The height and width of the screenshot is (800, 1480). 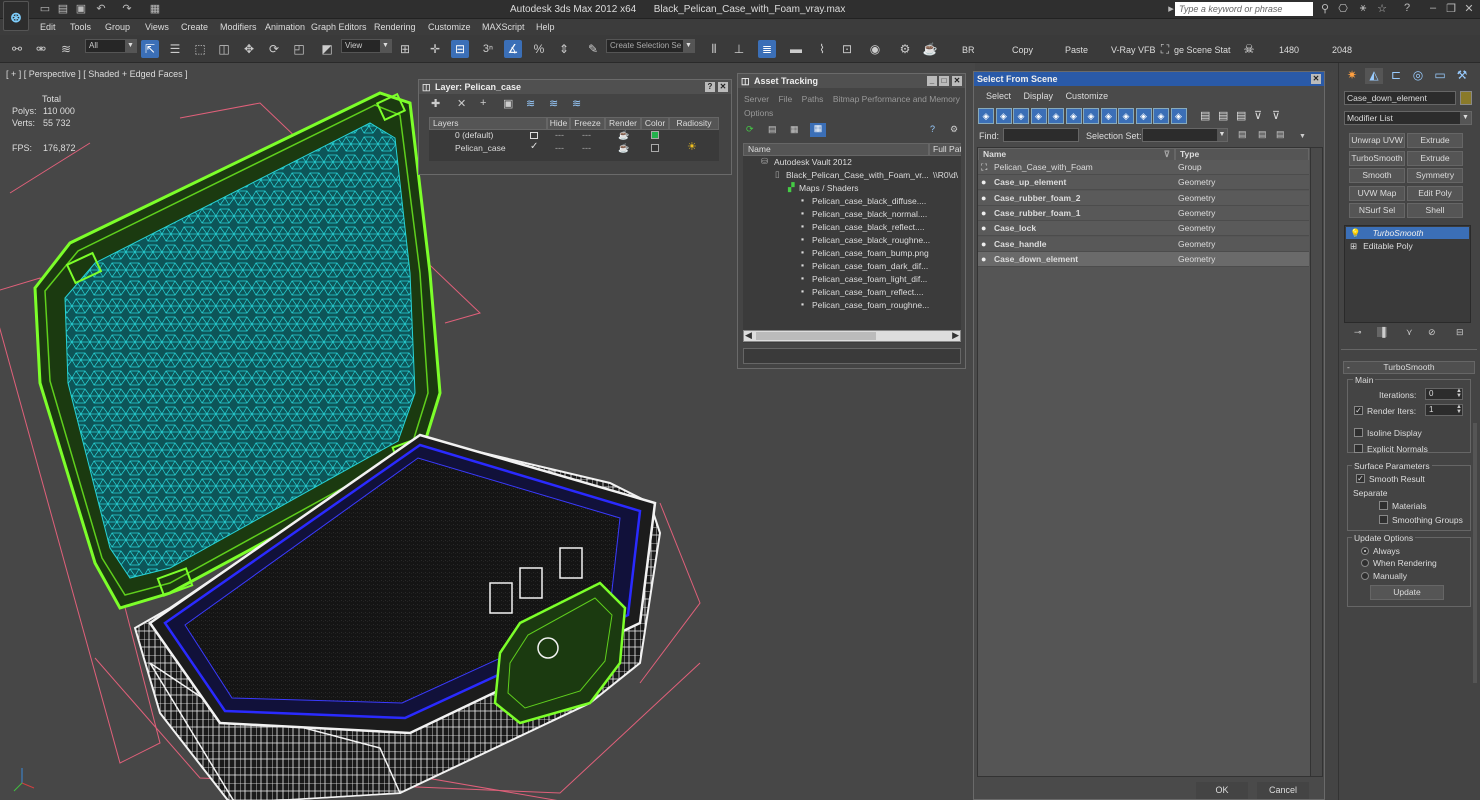 What do you see at coordinates (80, 27) in the screenshot?
I see `menu-tools: Tools` at bounding box center [80, 27].